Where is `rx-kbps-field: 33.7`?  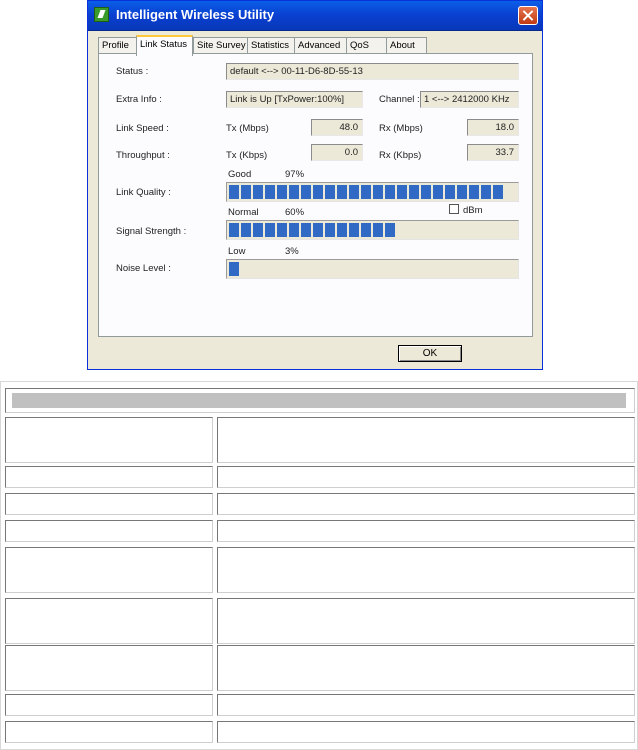
rx-kbps-field: 33.7 is located at coordinates (493, 152).